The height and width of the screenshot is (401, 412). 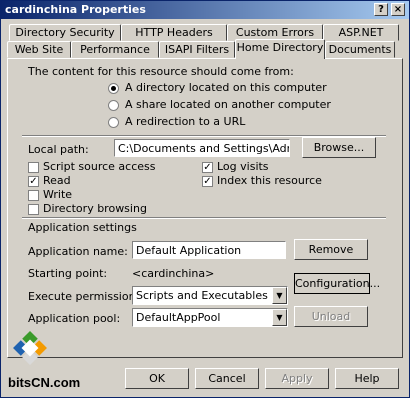 I want to click on tab-web-site: Web Site, so click(x=39, y=49).